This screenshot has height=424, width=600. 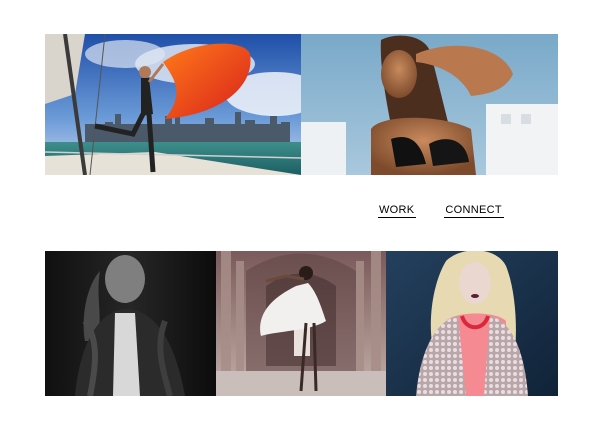 I want to click on photo-sailboat-image, so click(x=173, y=104).